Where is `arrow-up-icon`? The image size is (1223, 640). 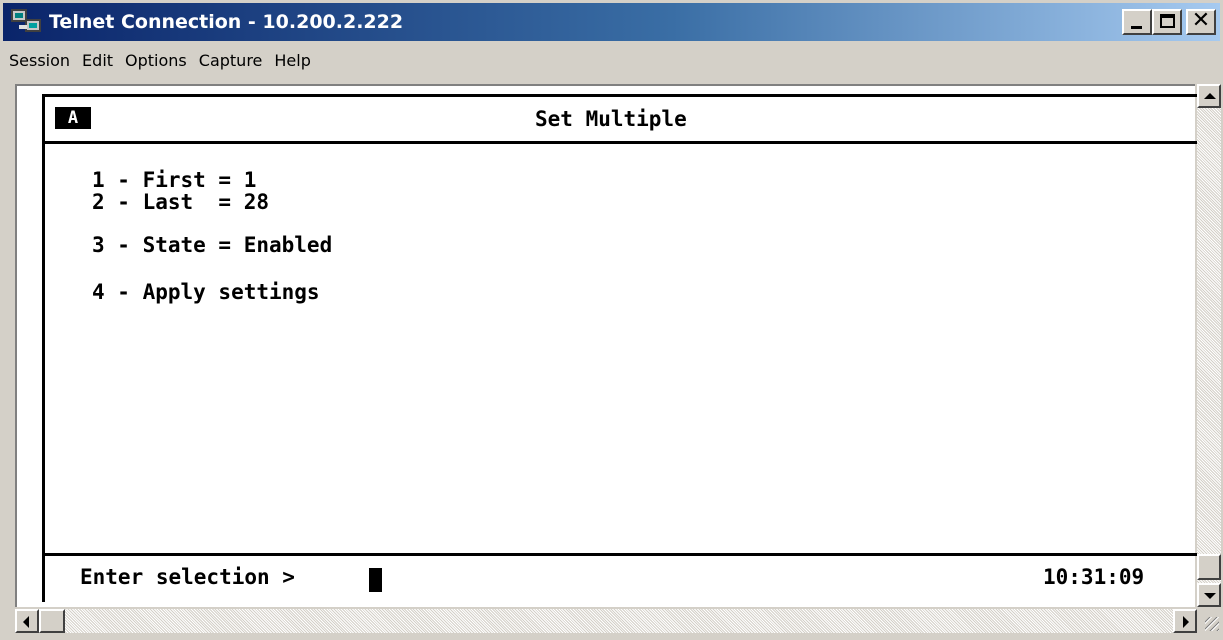
arrow-up-icon is located at coordinates (1210, 96).